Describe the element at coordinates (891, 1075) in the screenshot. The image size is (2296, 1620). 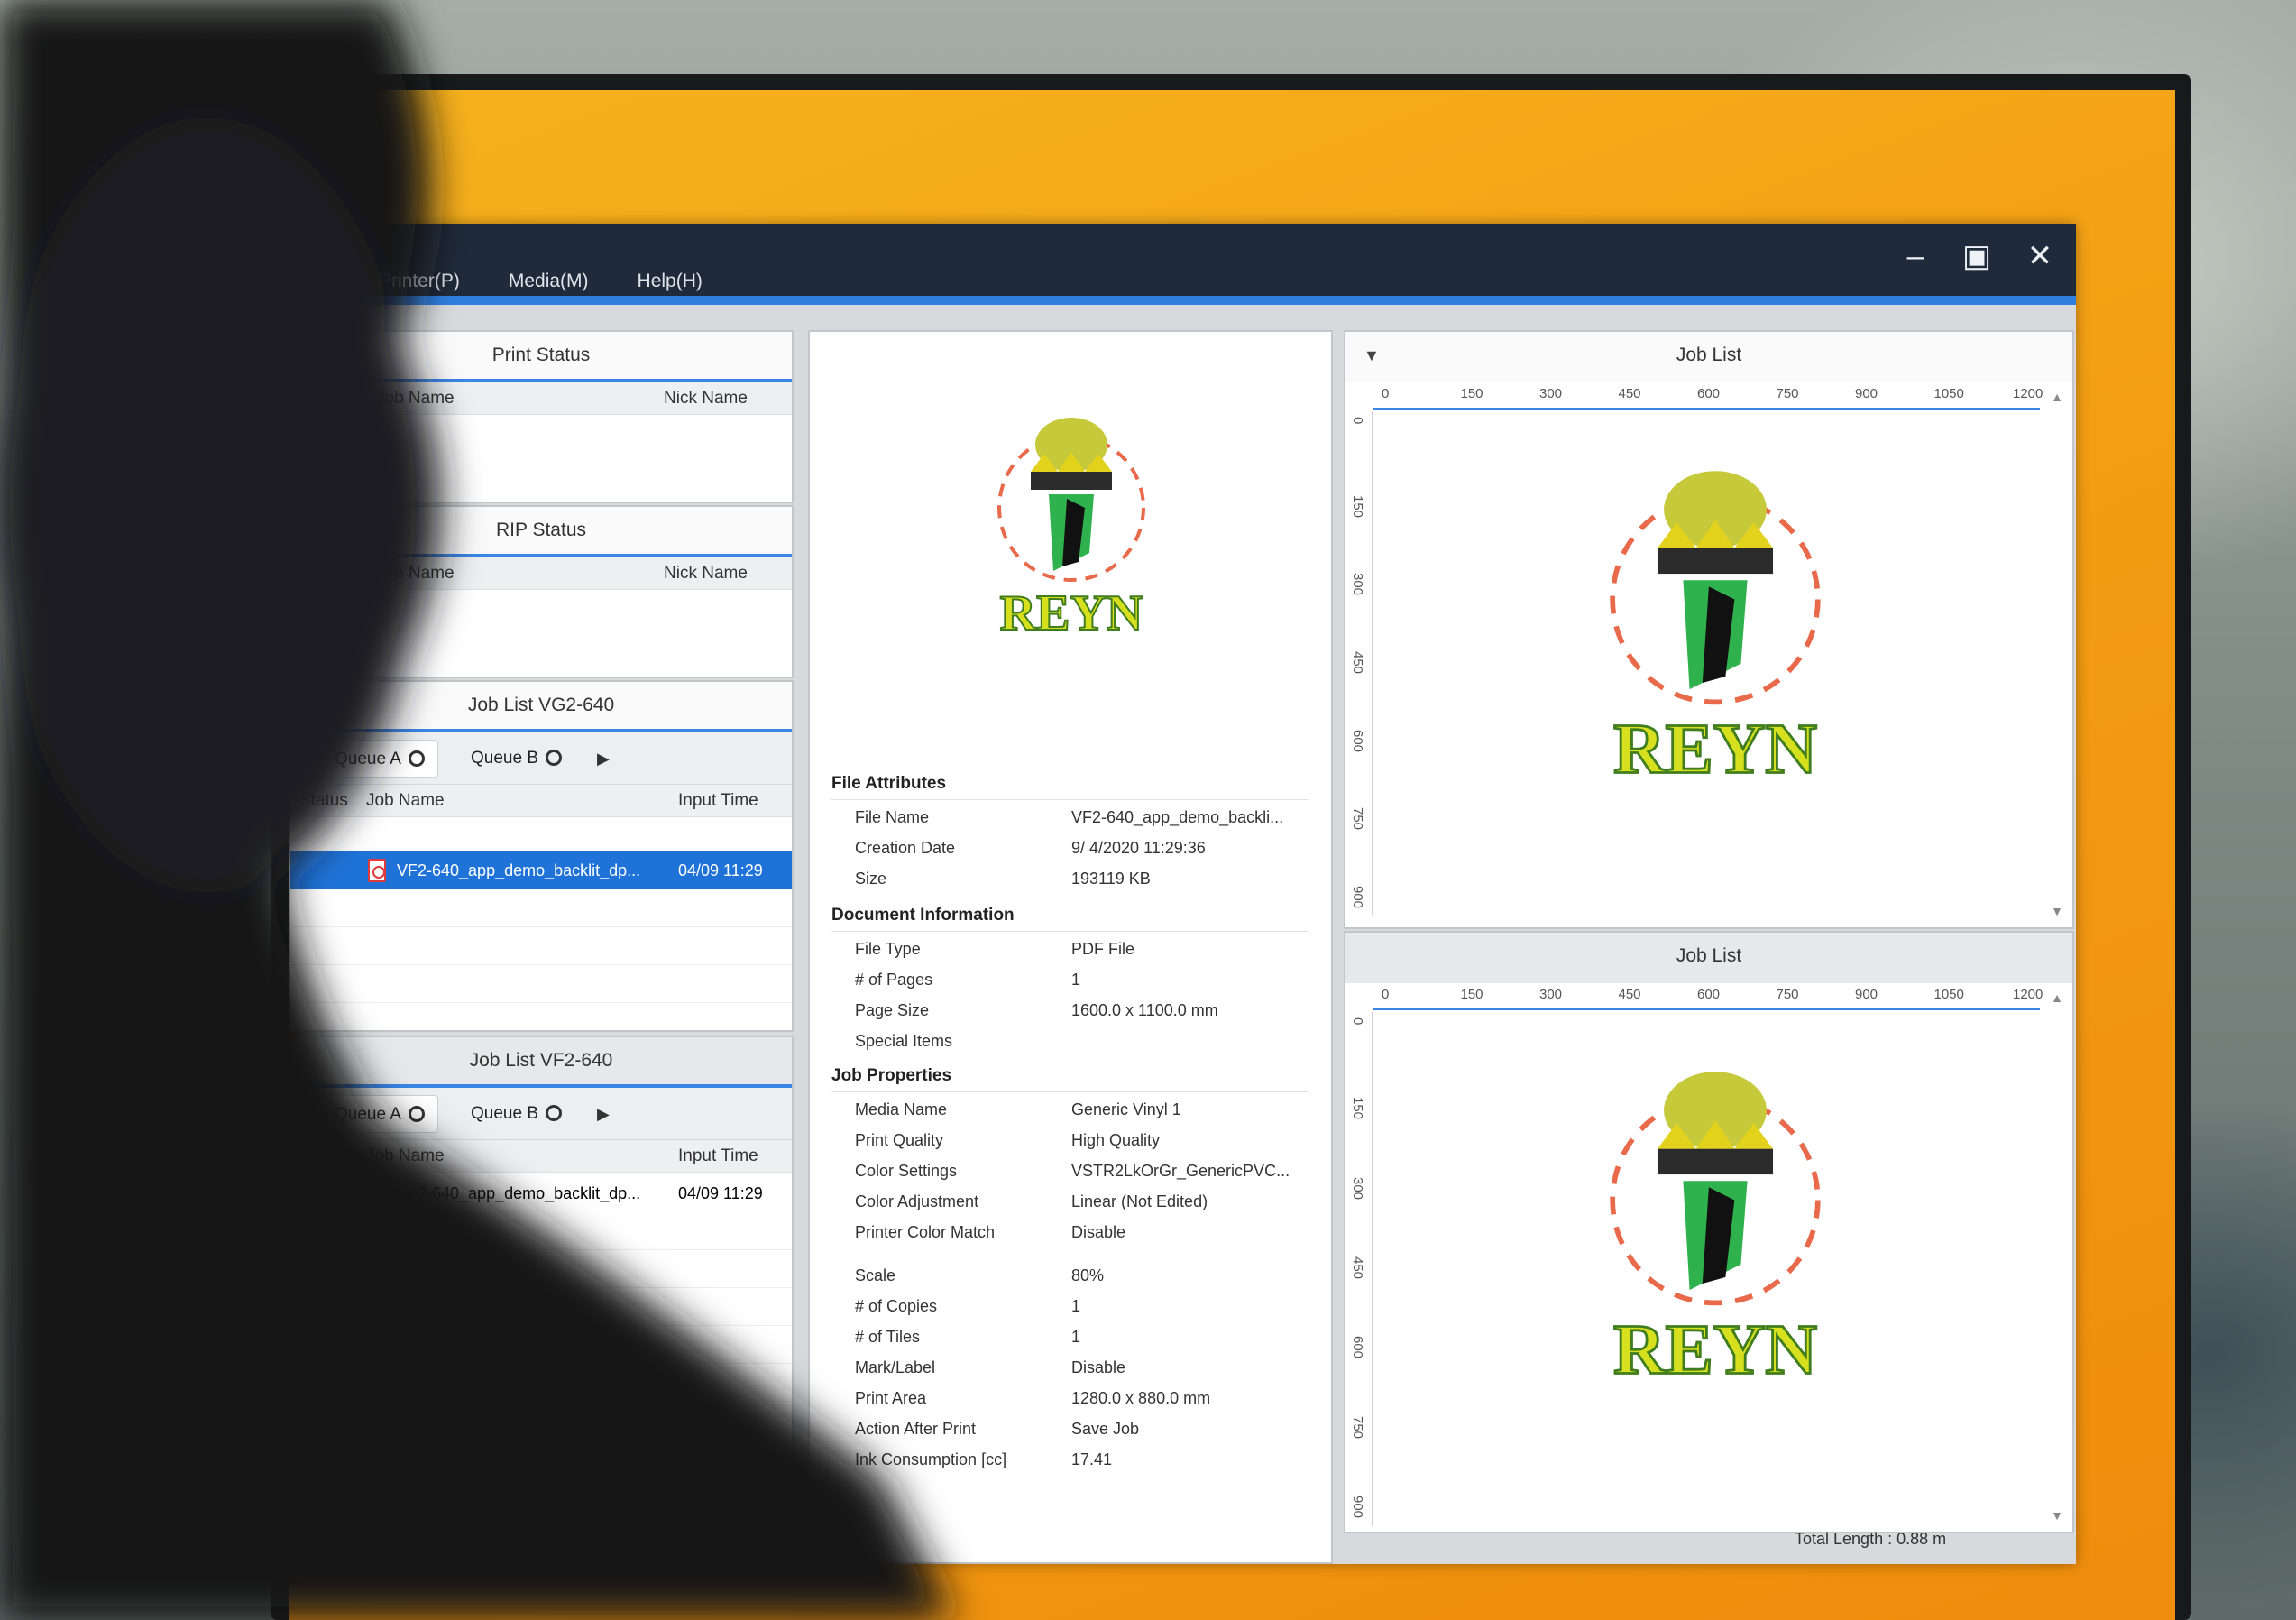
I see `job-properties-heading: Job Properties` at that location.